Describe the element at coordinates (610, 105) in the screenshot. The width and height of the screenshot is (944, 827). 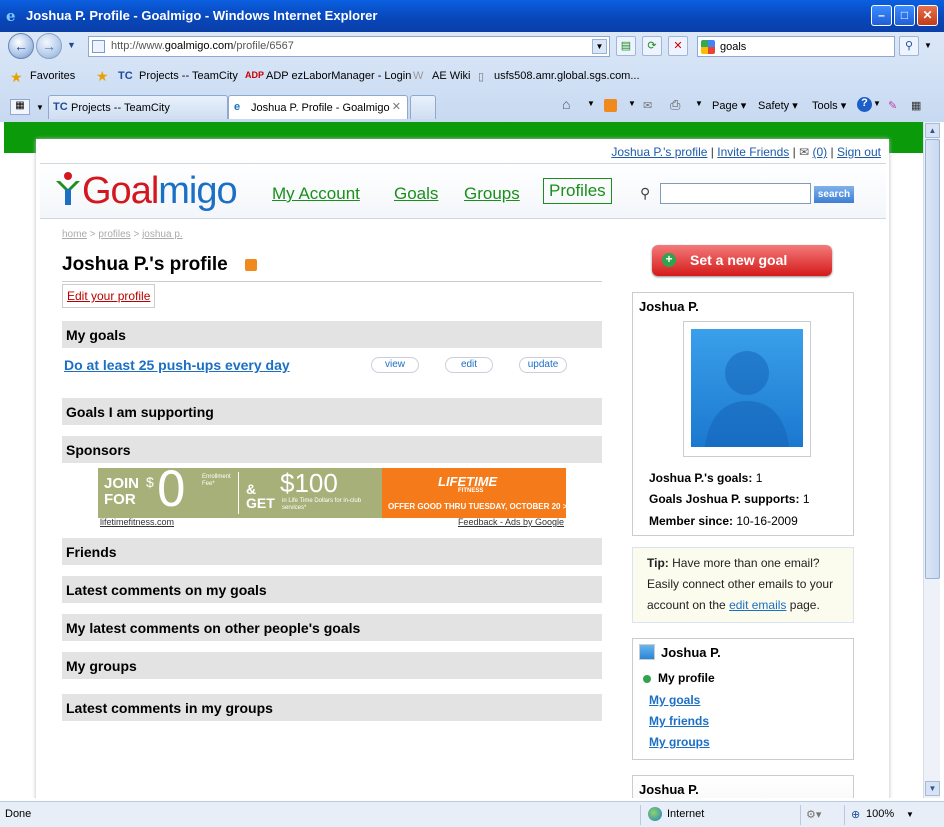
I see `feeds-icon` at that location.